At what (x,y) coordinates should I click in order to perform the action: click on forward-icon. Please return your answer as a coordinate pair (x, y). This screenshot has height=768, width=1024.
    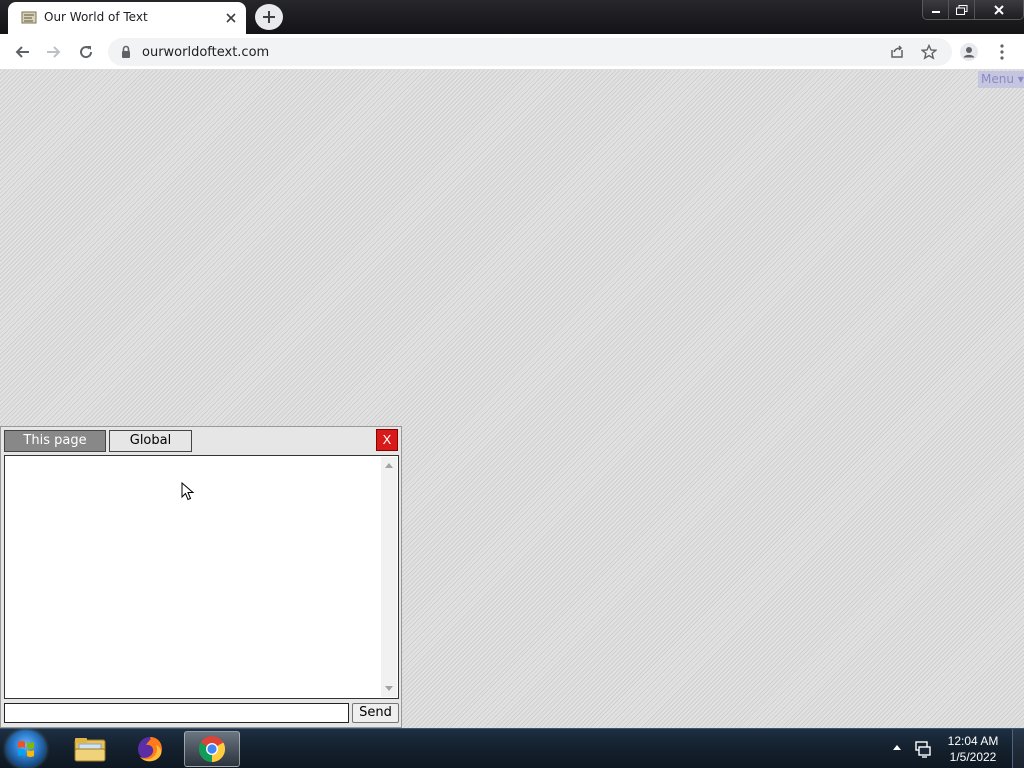
    Looking at the image, I should click on (54, 52).